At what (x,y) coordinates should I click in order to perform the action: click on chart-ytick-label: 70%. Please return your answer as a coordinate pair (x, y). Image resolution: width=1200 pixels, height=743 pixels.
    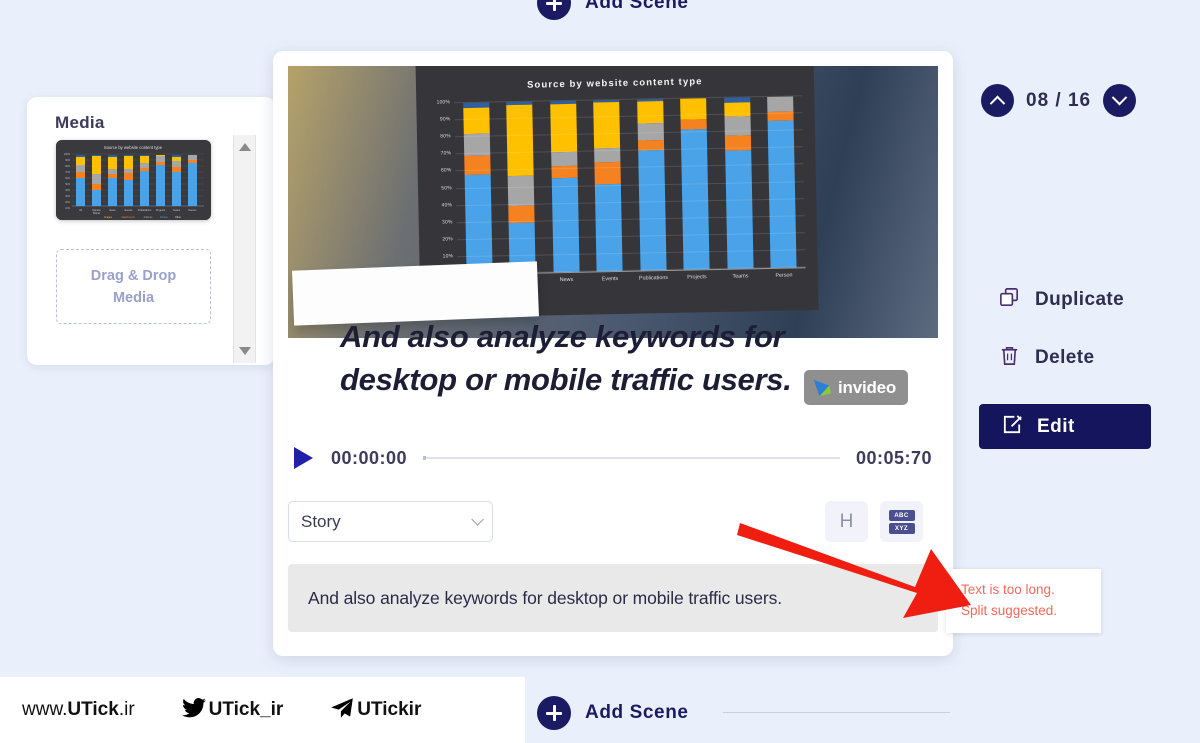
    Looking at the image, I should click on (446, 153).